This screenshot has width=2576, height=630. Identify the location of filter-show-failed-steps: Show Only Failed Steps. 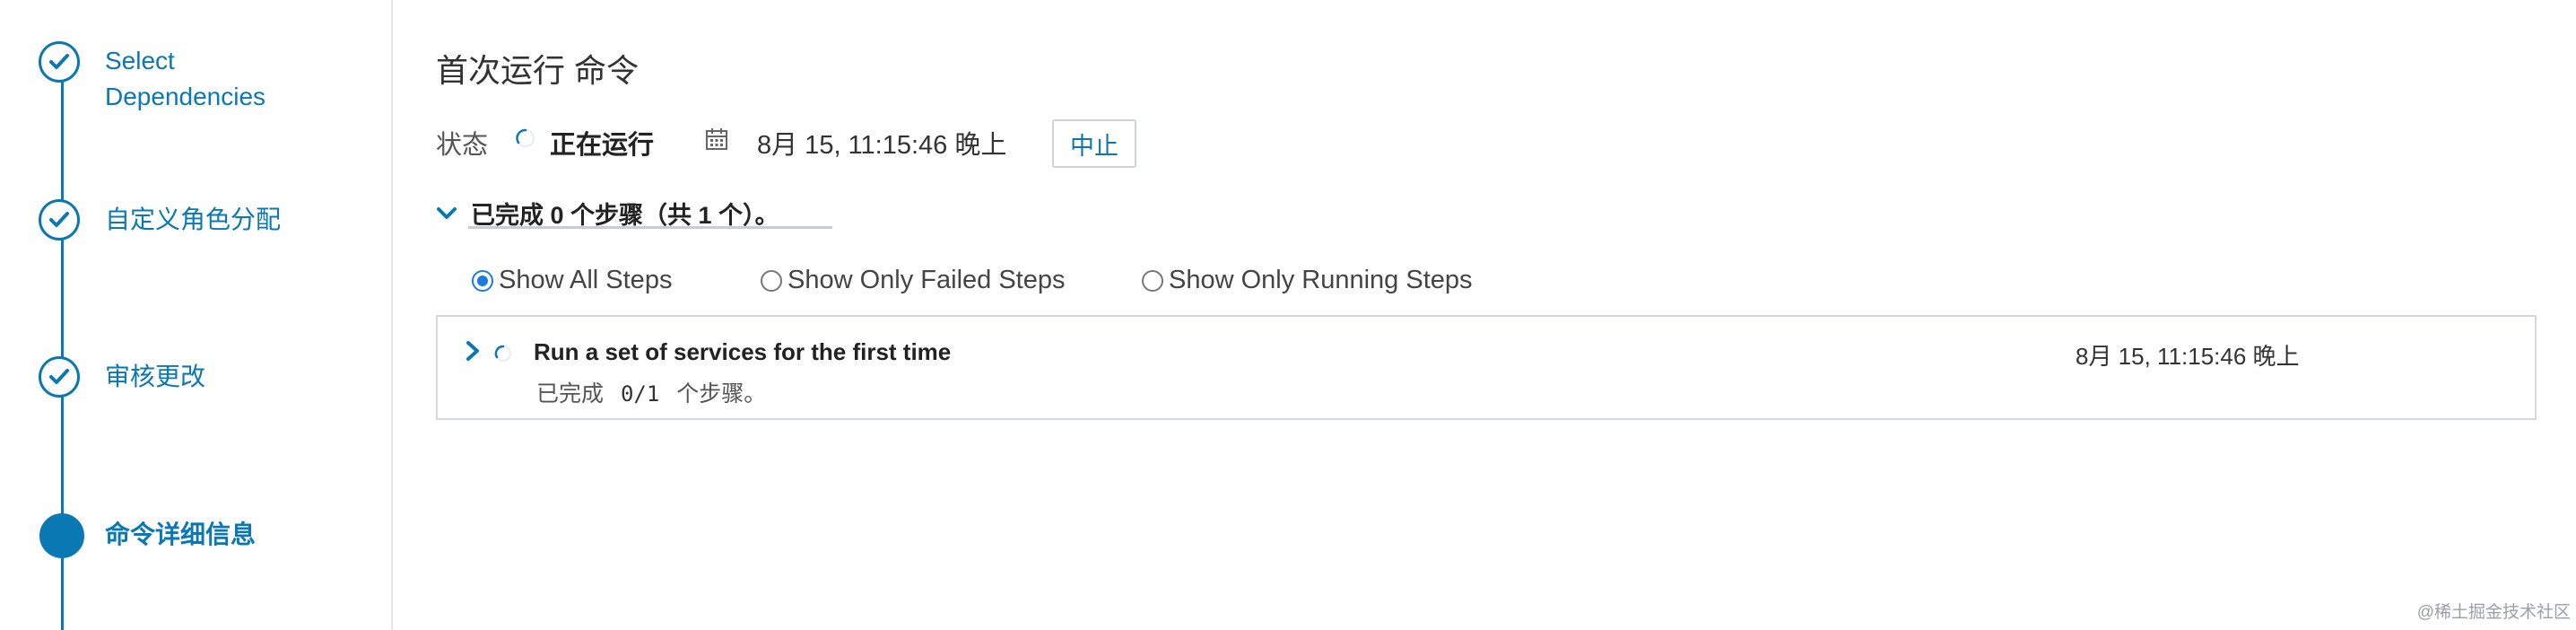
(913, 281).